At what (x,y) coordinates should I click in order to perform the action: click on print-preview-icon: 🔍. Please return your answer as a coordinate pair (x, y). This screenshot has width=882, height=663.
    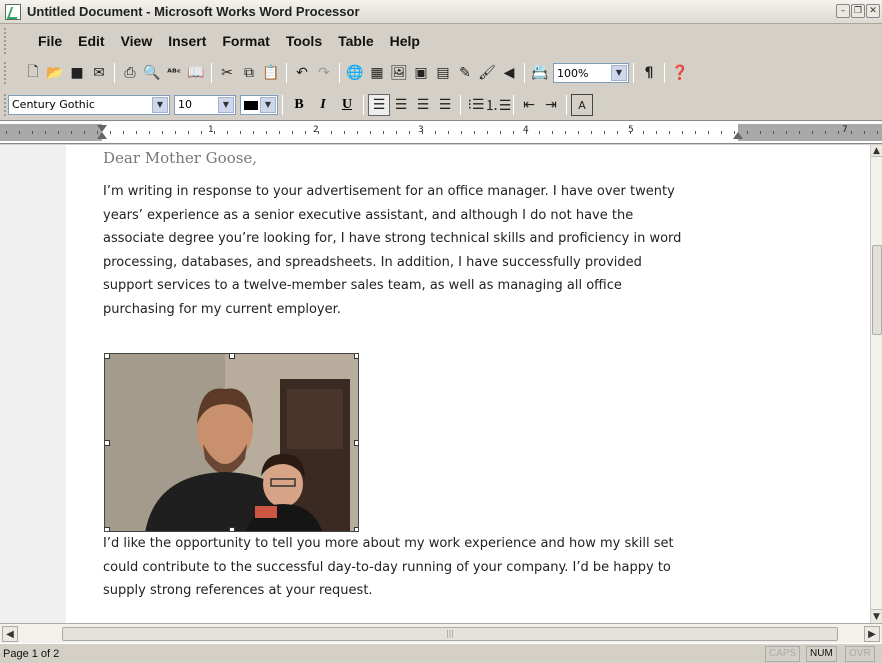
    Looking at the image, I should click on (152, 73).